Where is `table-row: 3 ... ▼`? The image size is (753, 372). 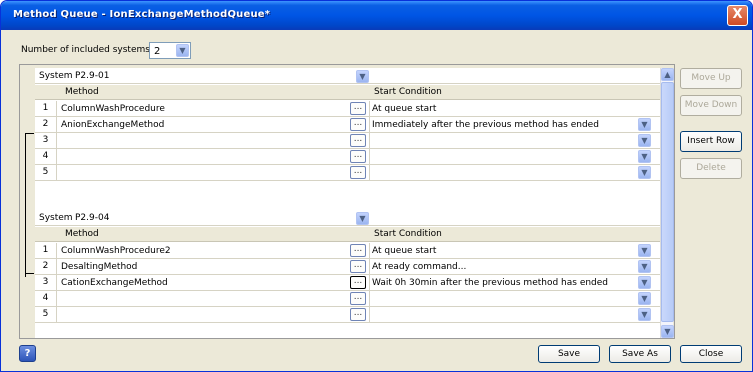
table-row: 3 ... ▼ is located at coordinates (347, 141).